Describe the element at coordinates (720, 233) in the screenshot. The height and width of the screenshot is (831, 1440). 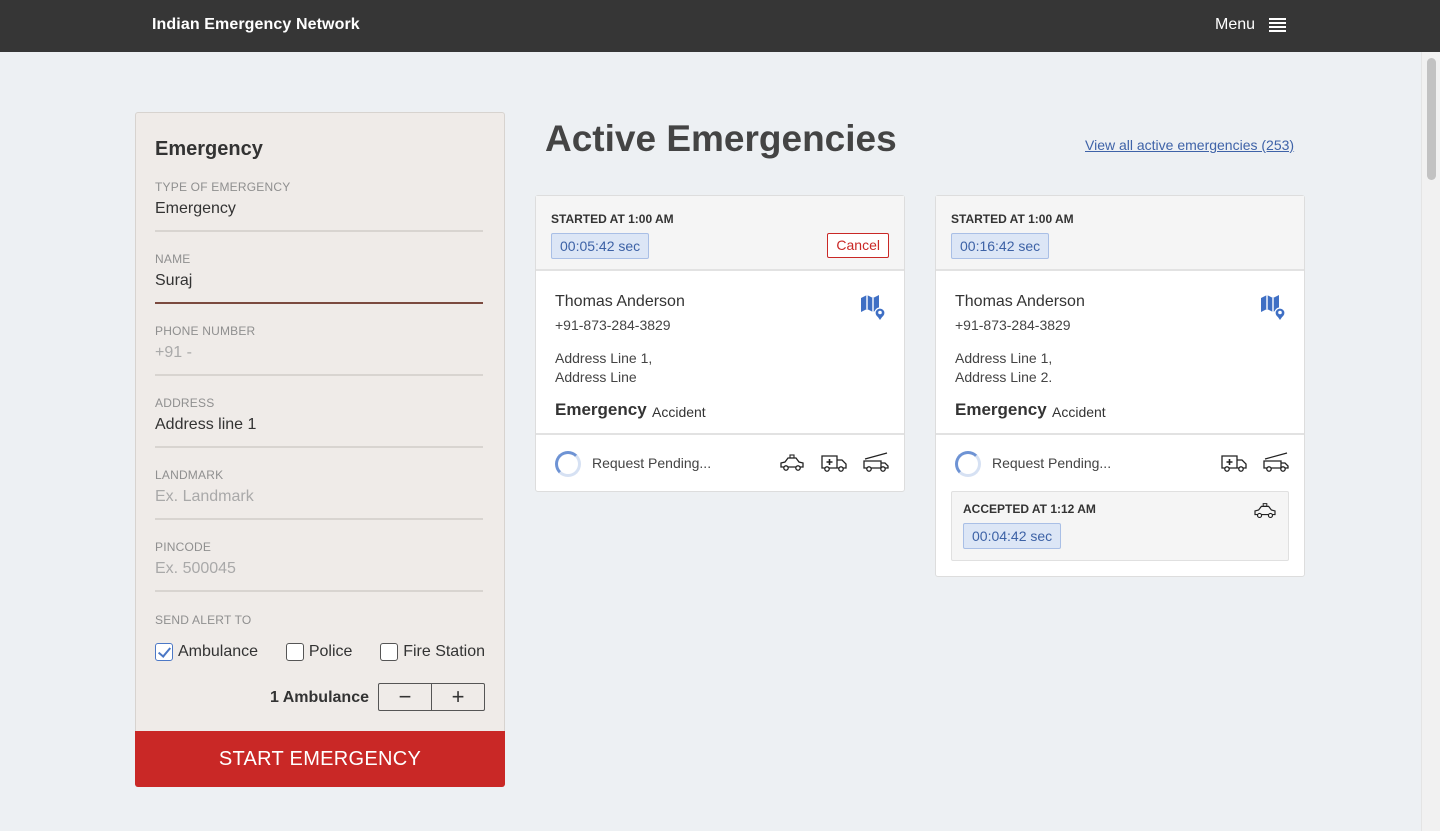
I see `card-header: STARTED AT 1:00 AM 00:05:42 sec Cancel` at that location.